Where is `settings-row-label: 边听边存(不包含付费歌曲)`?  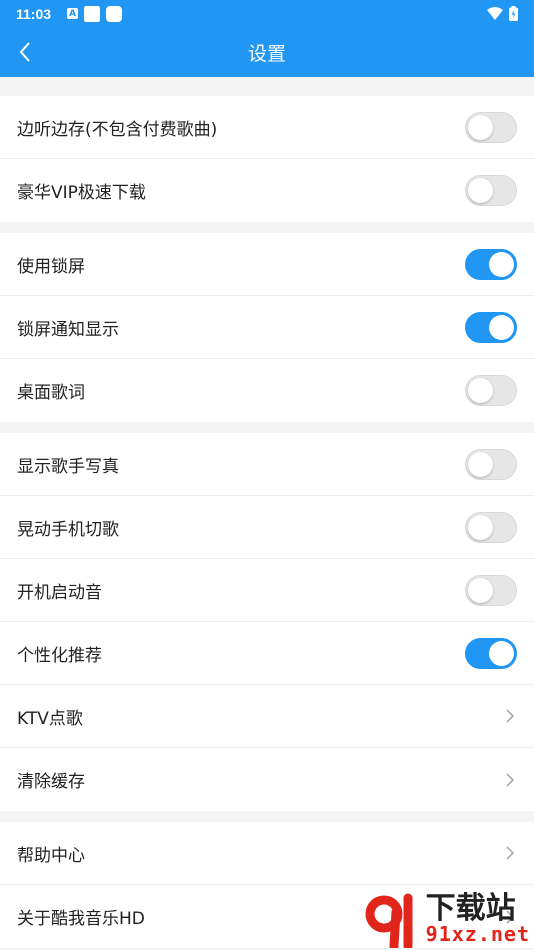
settings-row-label: 边听边存(不包含付费歌曲) is located at coordinates (117, 129).